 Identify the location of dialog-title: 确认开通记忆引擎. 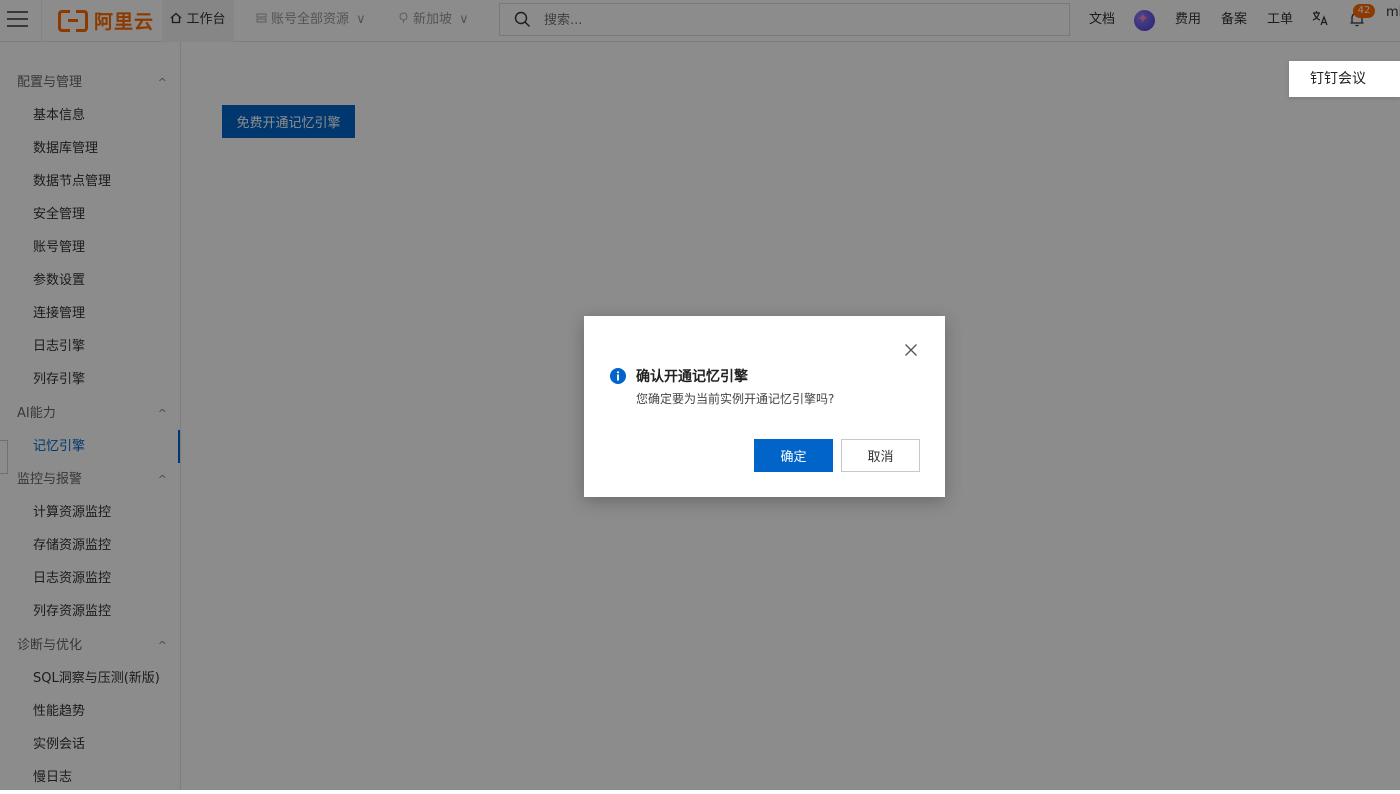
(692, 377).